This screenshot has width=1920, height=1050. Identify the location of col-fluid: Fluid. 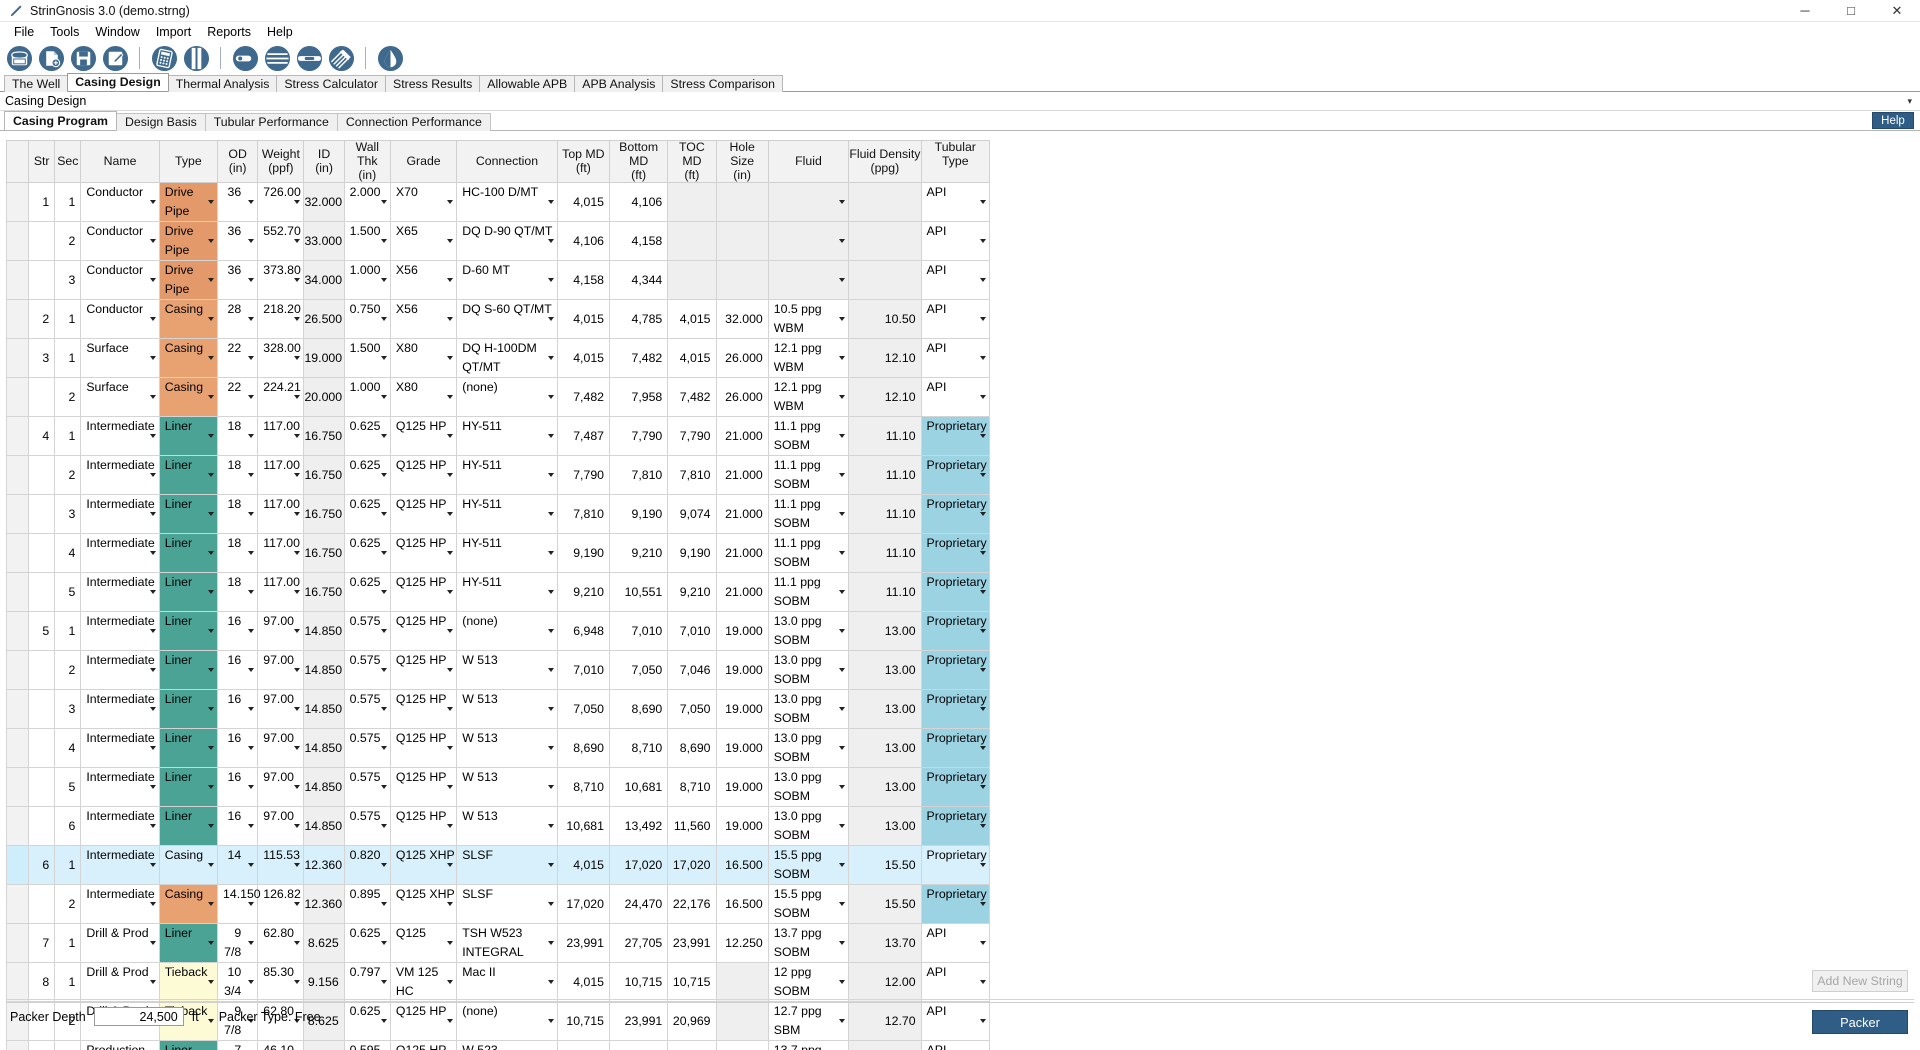
(808, 161).